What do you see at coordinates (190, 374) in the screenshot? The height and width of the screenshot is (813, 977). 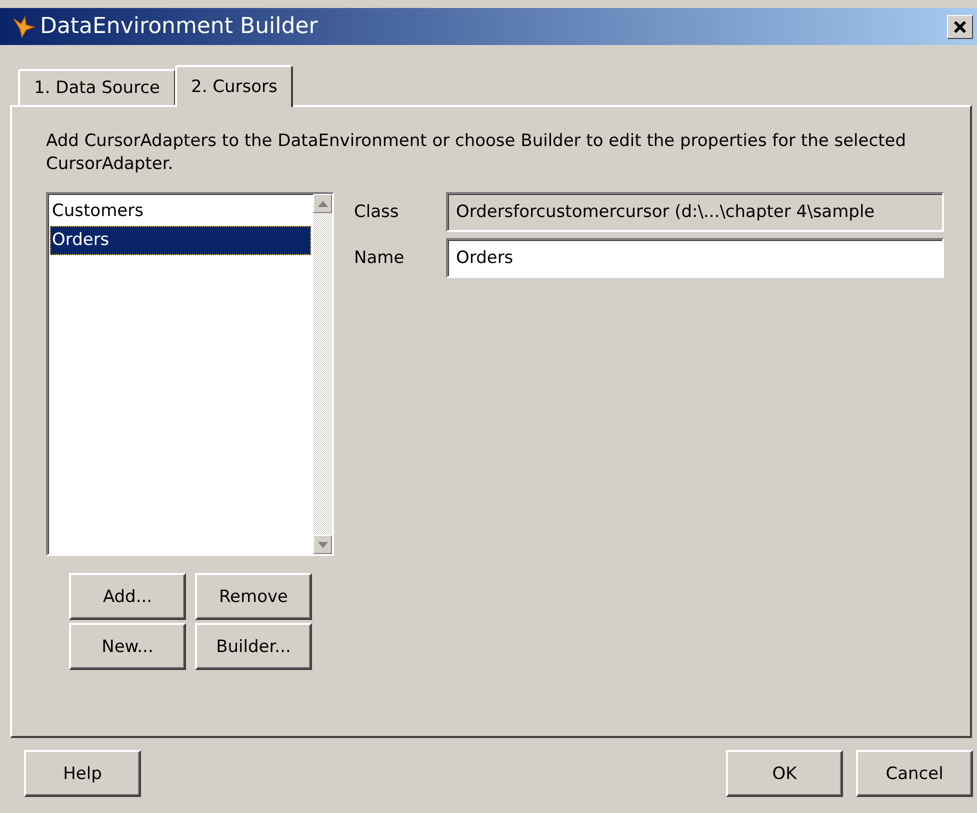 I see `cursor-list: Customers Orders` at bounding box center [190, 374].